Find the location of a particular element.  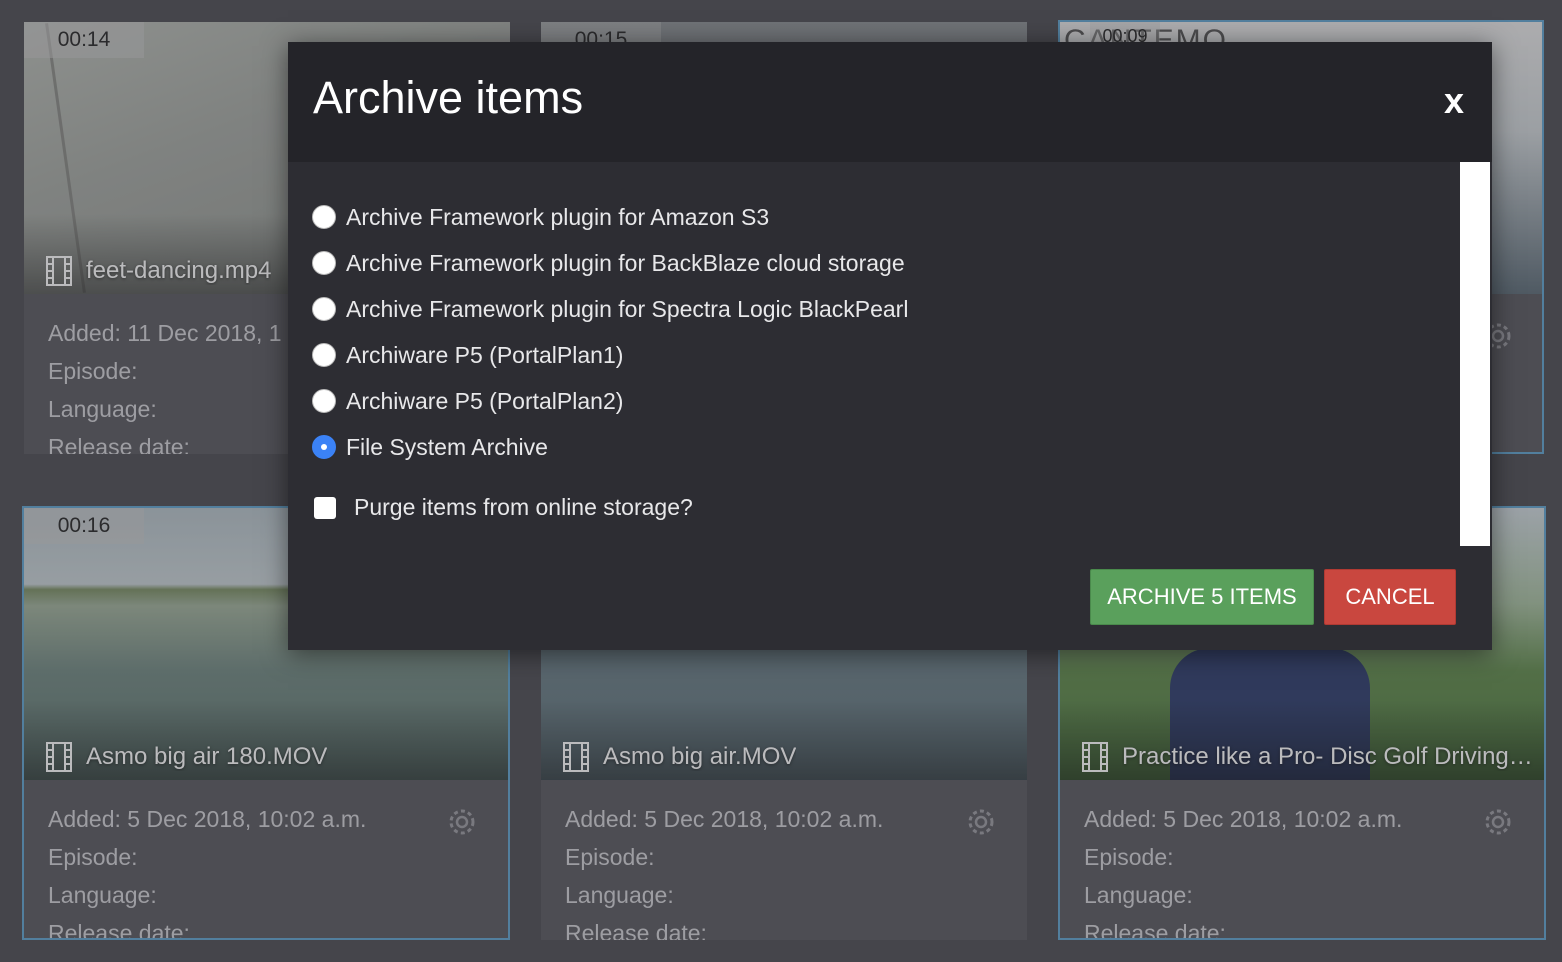

close-button: x is located at coordinates (1454, 101).